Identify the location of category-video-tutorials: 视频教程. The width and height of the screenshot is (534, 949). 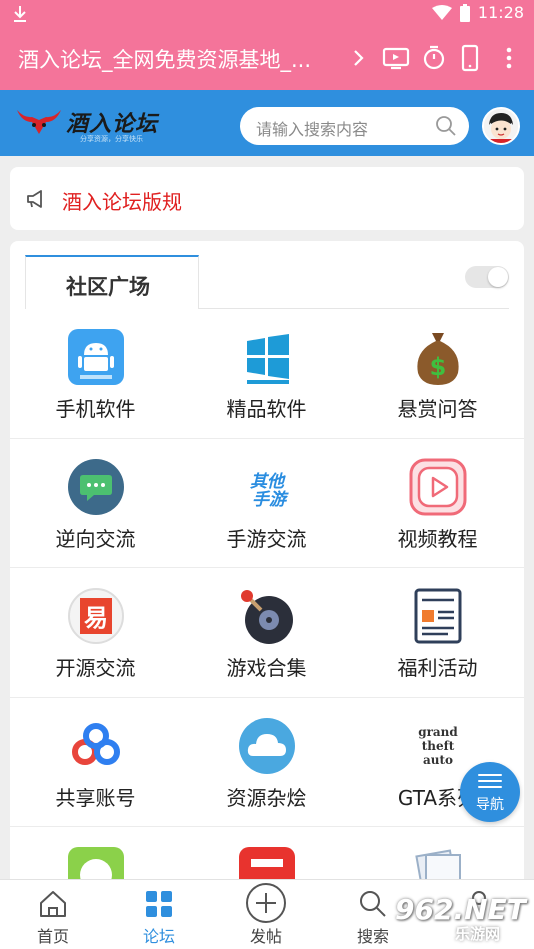
(437, 503).